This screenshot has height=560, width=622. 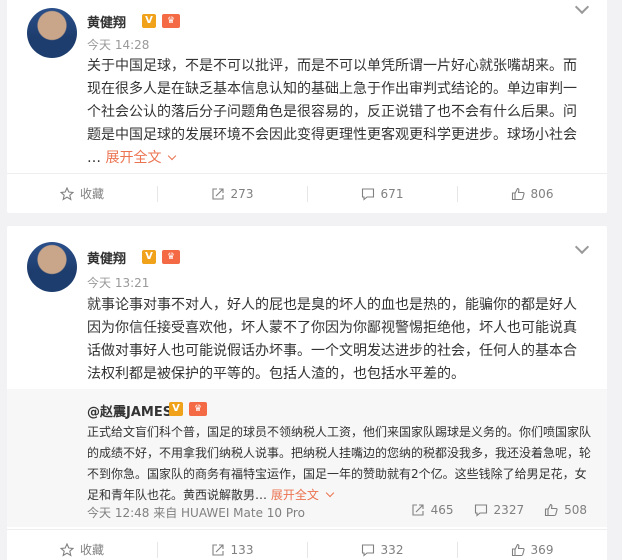 I want to click on post-time: 今天 14:28, so click(x=118, y=44).